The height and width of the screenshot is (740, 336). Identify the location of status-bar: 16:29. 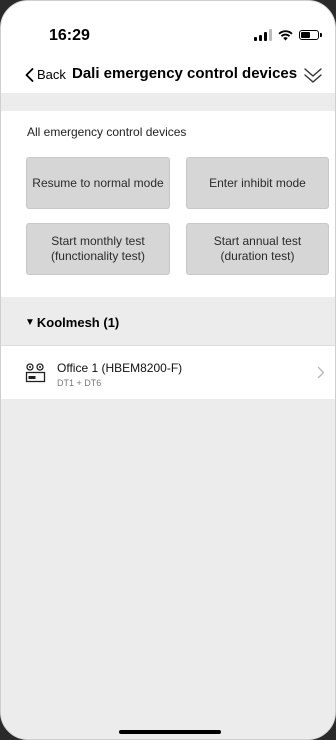
(168, 30).